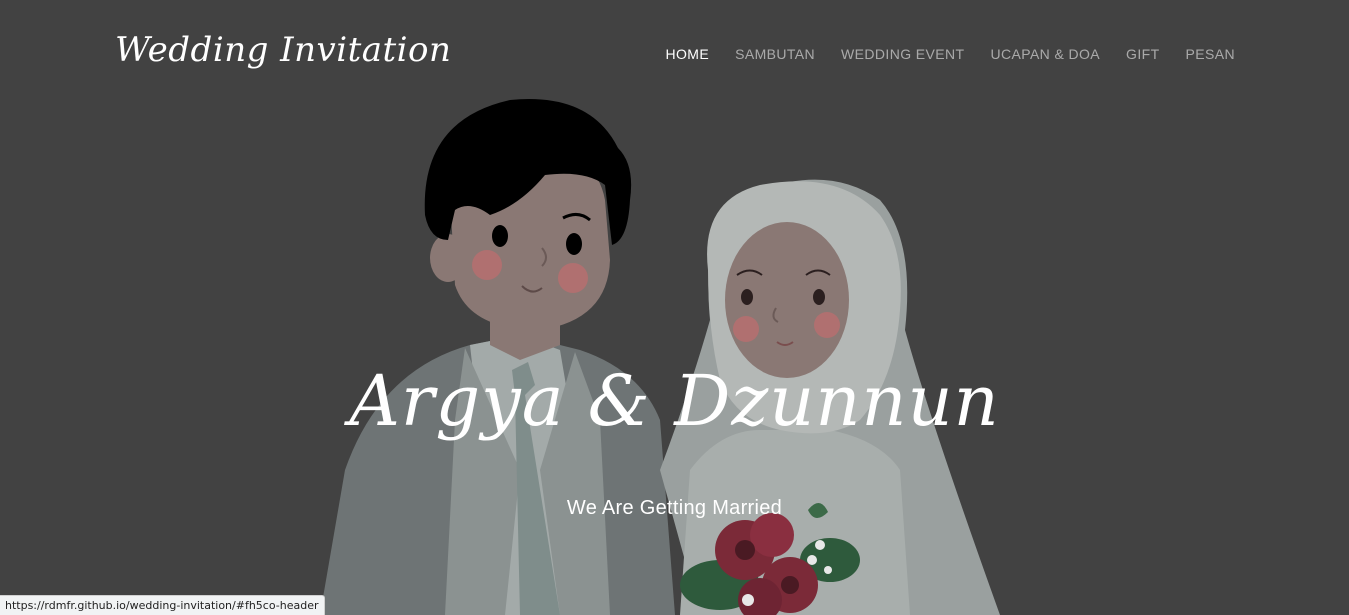 The width and height of the screenshot is (1349, 615). Describe the element at coordinates (1142, 54) in the screenshot. I see `nav-item-gift: GIFT` at that location.